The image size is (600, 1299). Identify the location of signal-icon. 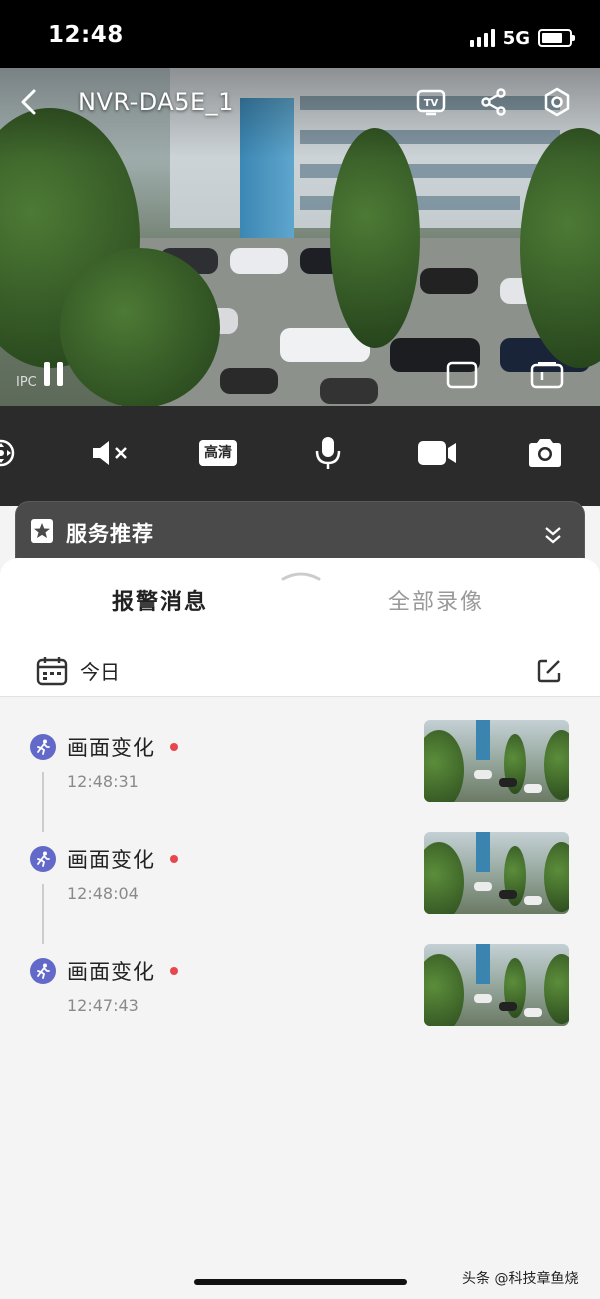
(482, 38).